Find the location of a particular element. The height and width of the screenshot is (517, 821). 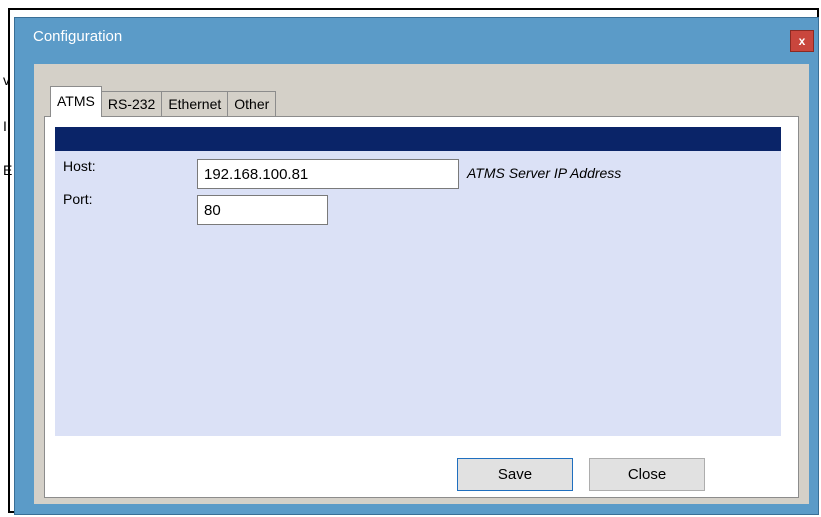

tab-atms: ATMS is located at coordinates (76, 101).